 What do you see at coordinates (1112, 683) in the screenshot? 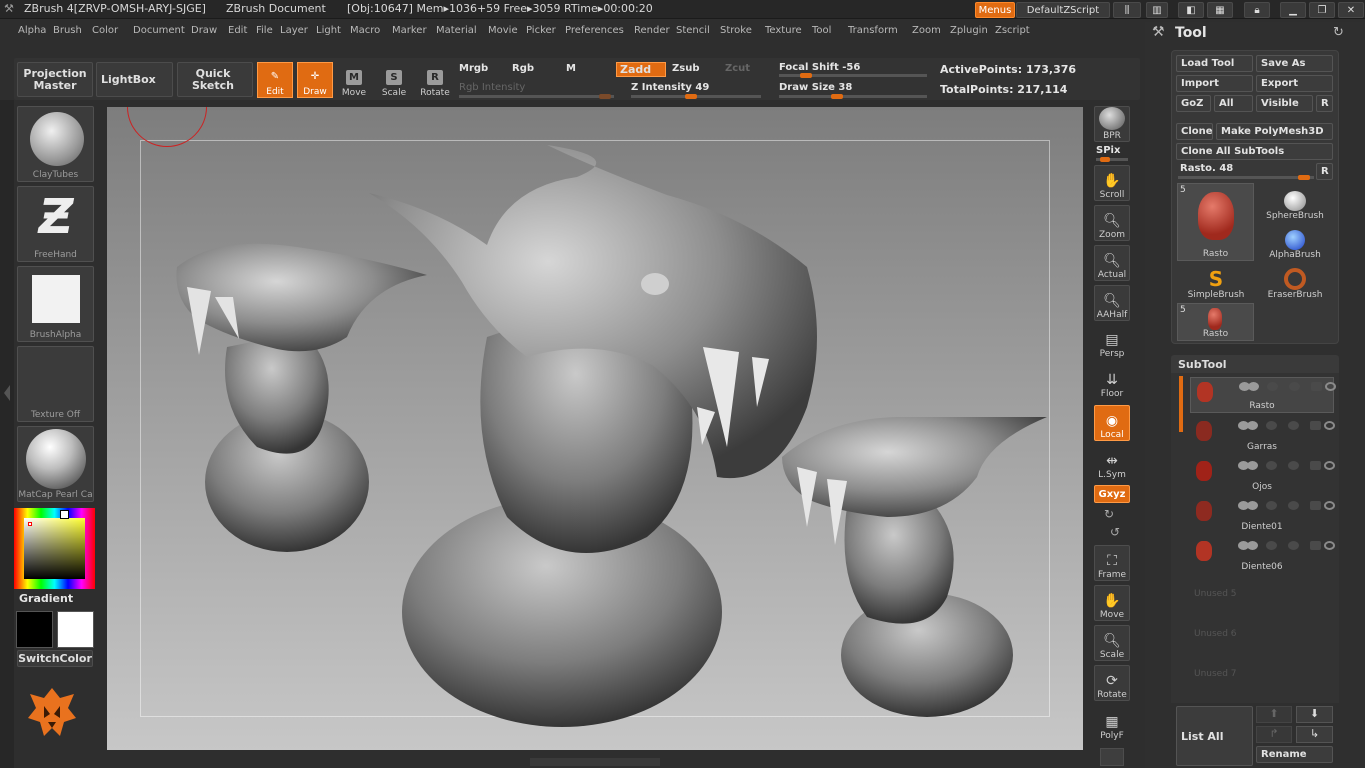
I see `rotate-view-button: ⟳ Rotate` at bounding box center [1112, 683].